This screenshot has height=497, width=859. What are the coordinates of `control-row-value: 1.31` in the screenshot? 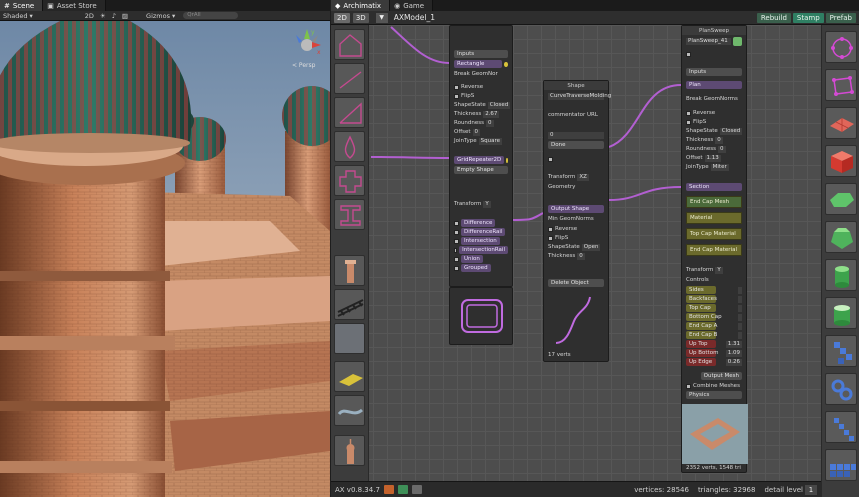 It's located at (733, 344).